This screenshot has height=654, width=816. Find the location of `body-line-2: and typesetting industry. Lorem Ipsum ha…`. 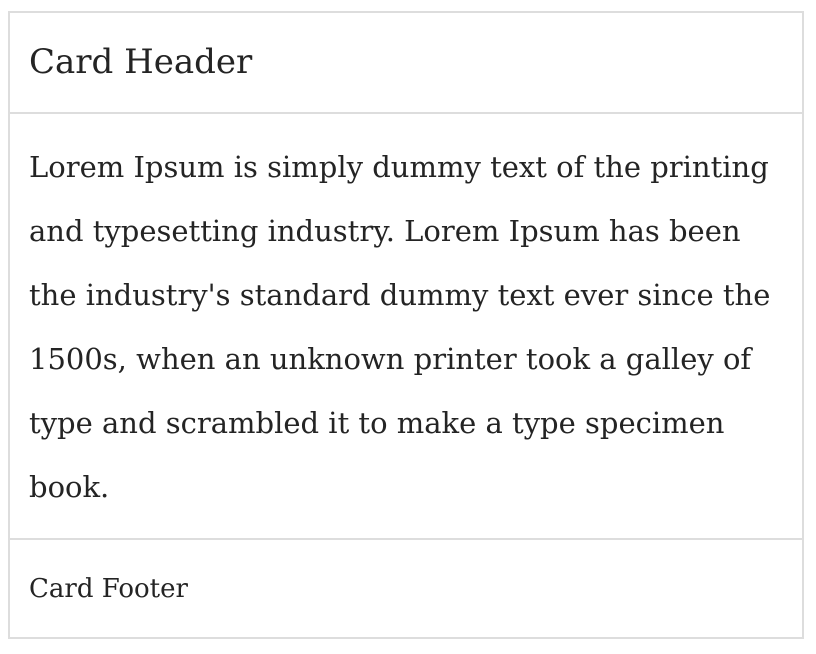

body-line-2: and typesetting industry. Lorem Ipsum ha… is located at coordinates (385, 231).